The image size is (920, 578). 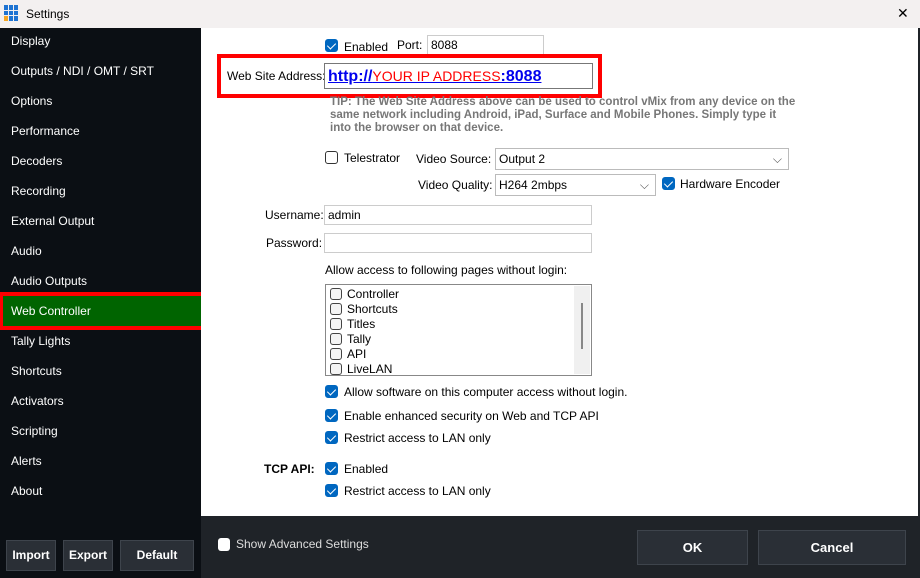 I want to click on sidebar-item-web-controller: Web Controller, so click(x=103, y=311).